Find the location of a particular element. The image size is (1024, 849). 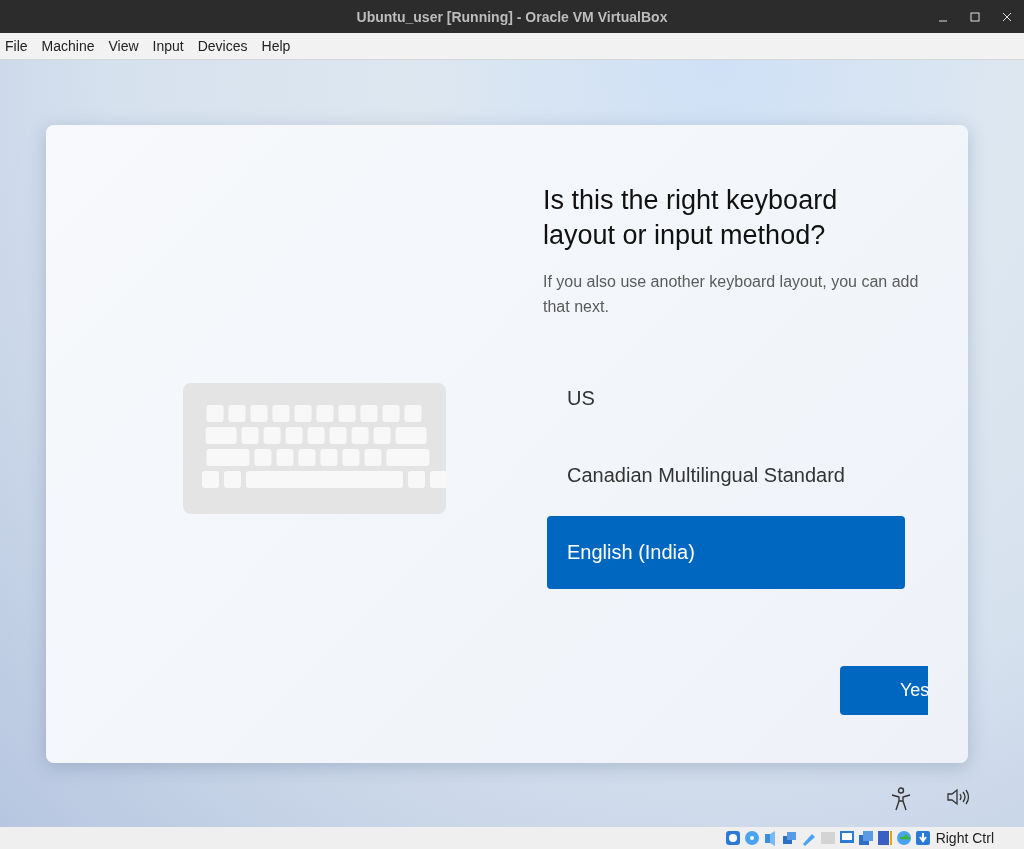

accessibility-icon is located at coordinates (901, 799).